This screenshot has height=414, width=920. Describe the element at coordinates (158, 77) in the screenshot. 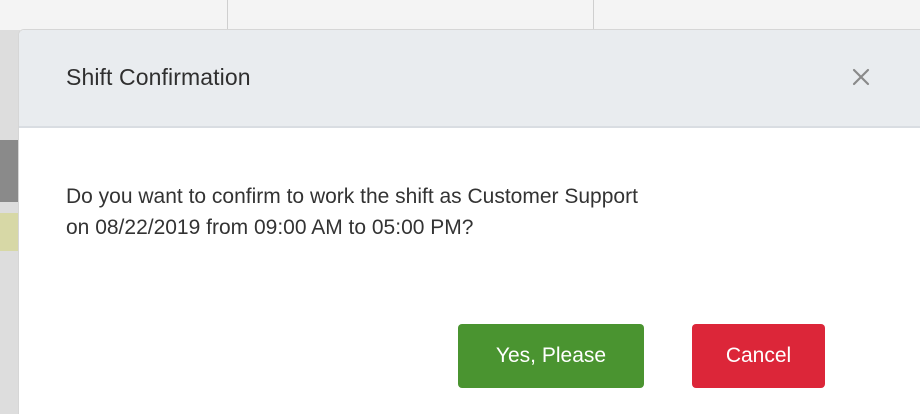

I see `dialog-title: Shift Confirmation` at that location.